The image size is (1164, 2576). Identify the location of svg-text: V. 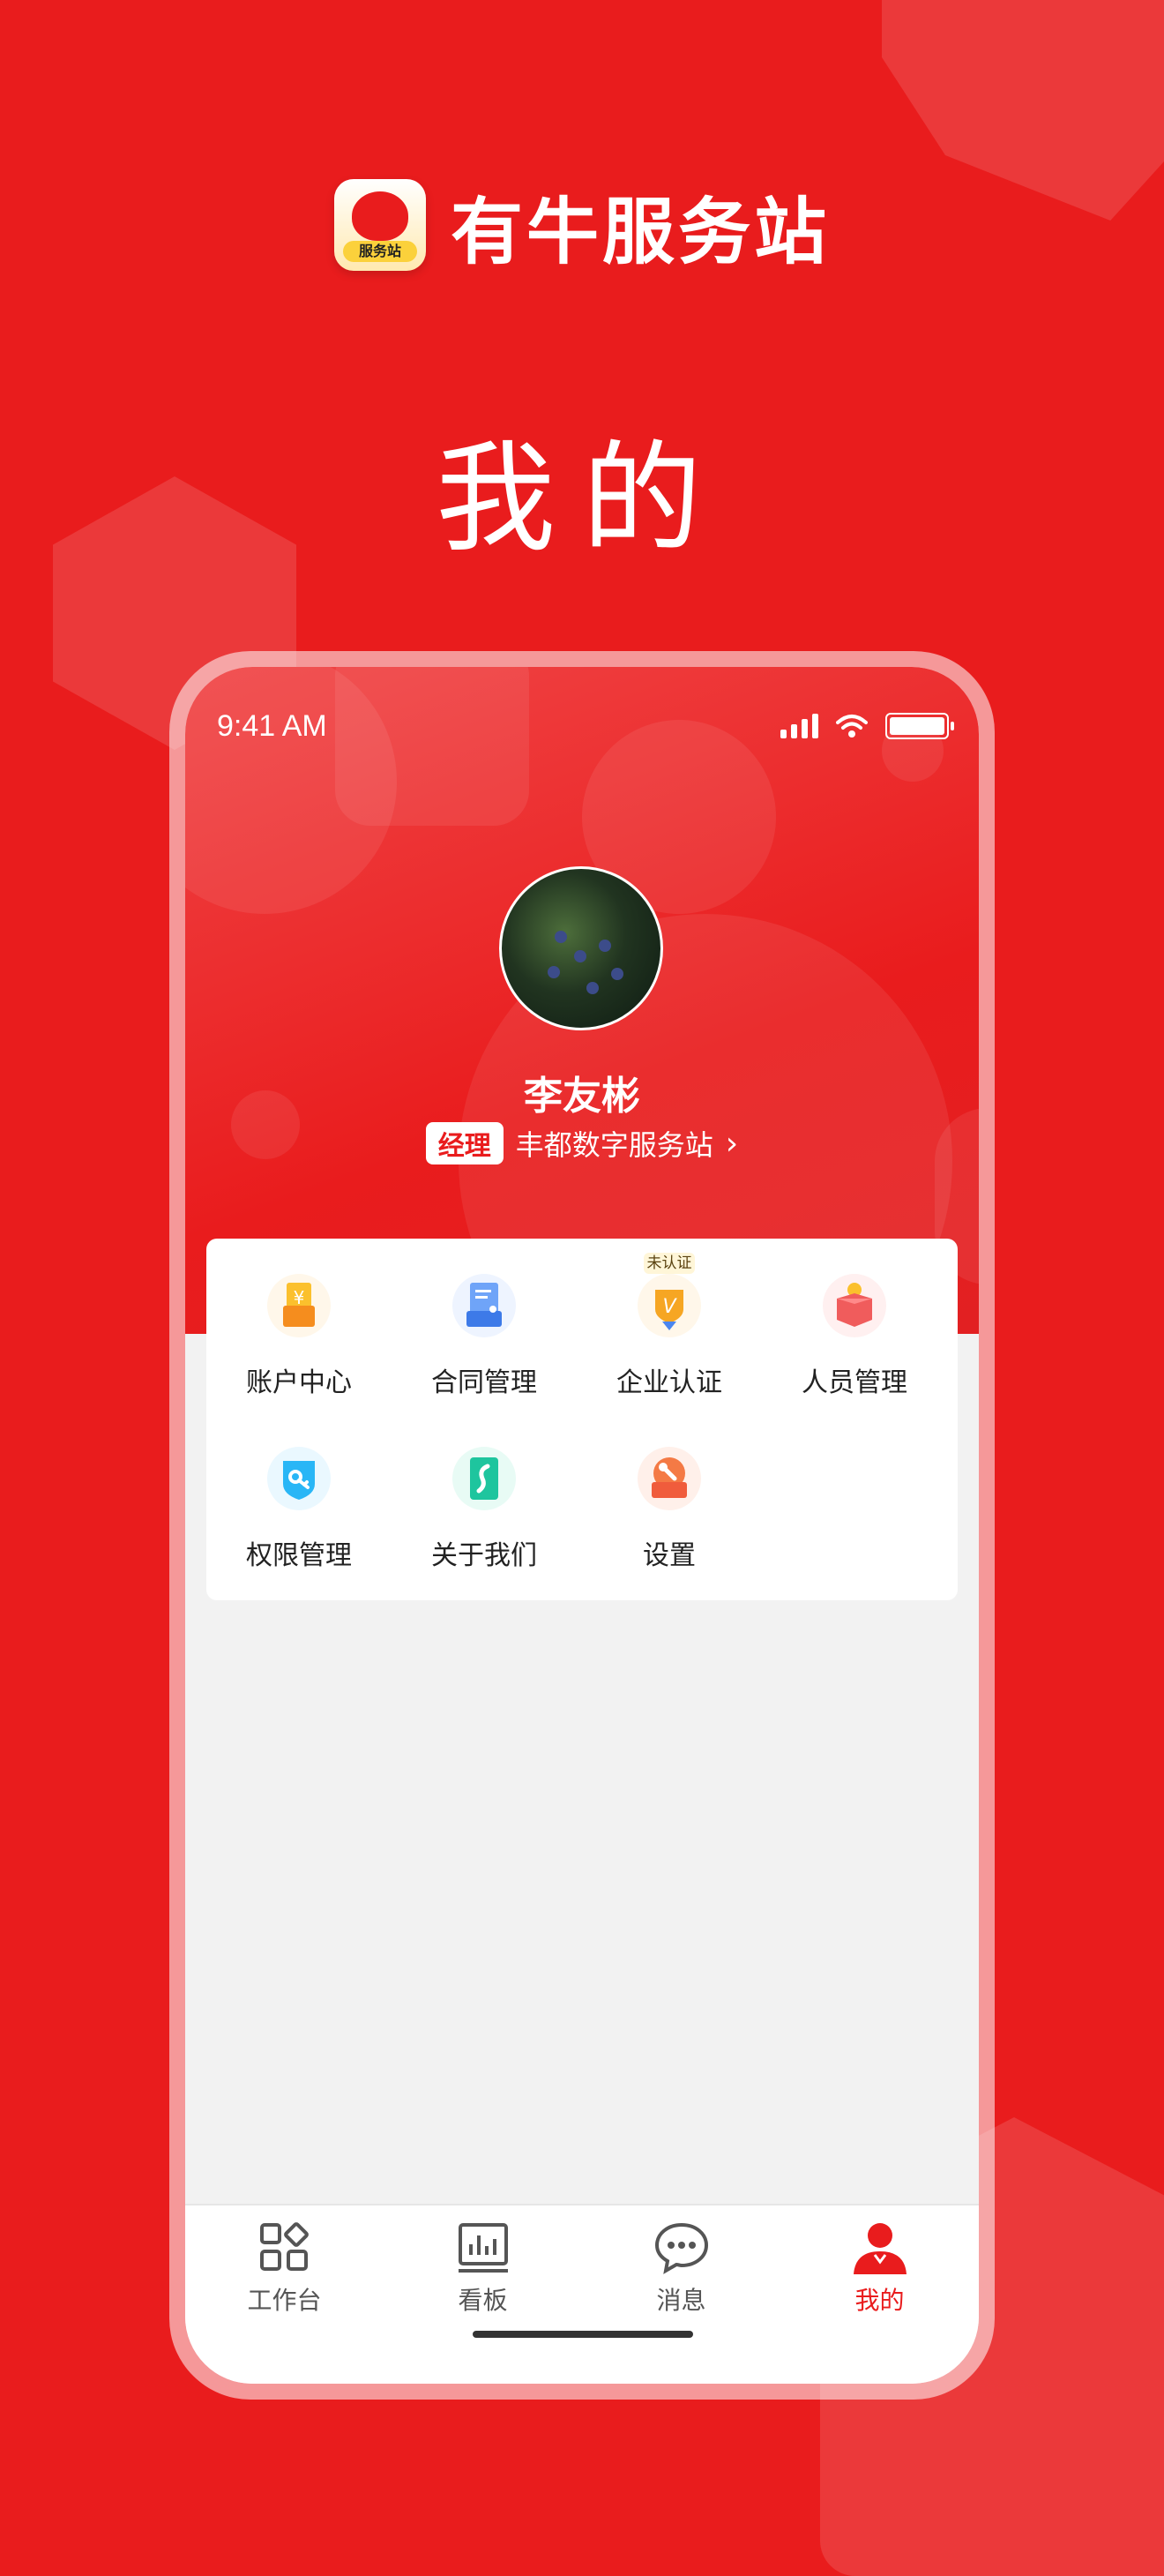
(669, 1307).